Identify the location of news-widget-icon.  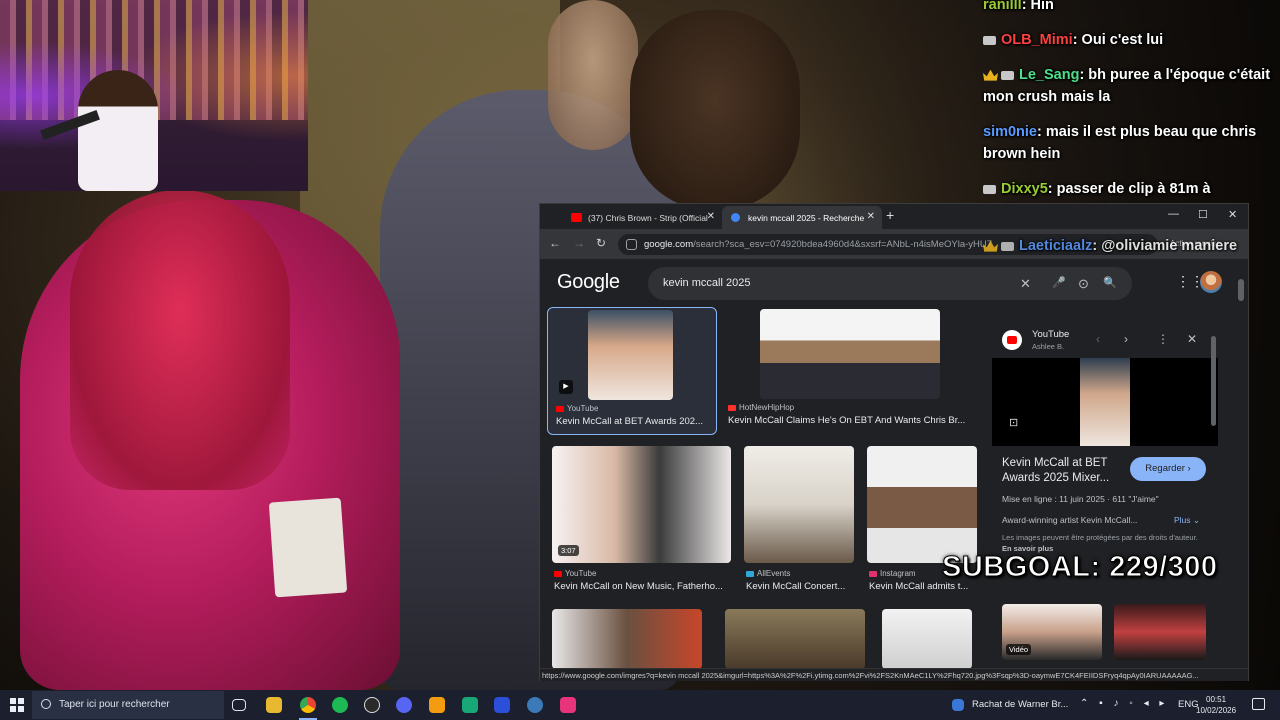
(958, 705).